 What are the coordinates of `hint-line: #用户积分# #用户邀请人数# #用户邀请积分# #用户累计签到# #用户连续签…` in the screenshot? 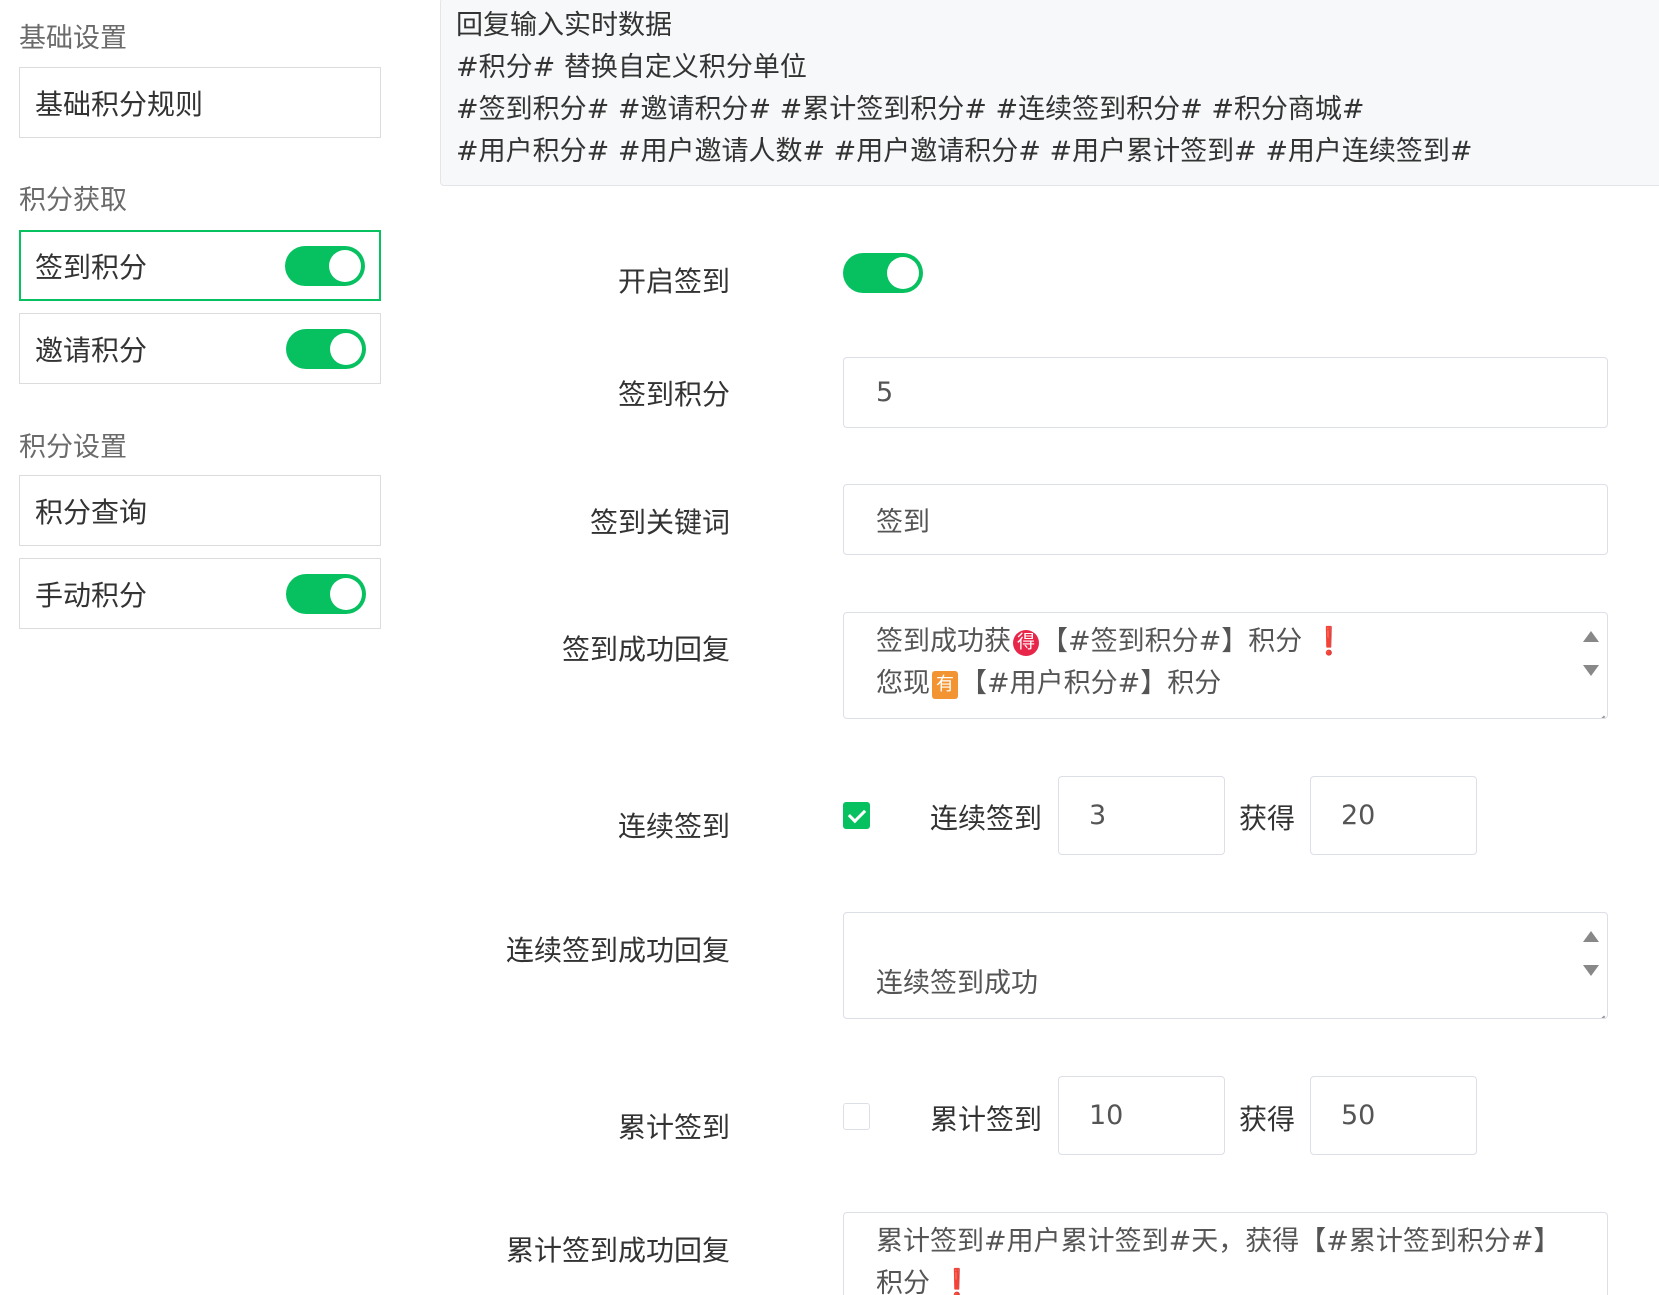 It's located at (964, 151).